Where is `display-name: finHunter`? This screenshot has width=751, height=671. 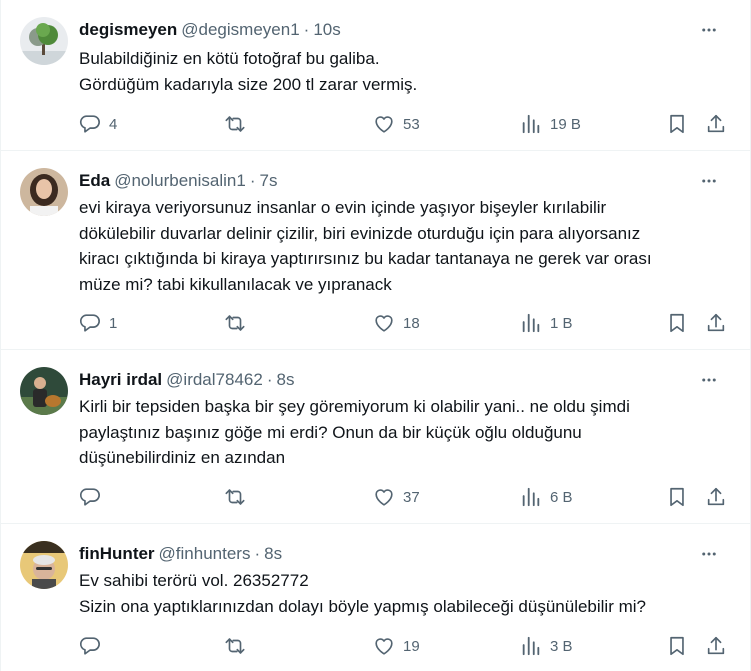
display-name: finHunter is located at coordinates (117, 553).